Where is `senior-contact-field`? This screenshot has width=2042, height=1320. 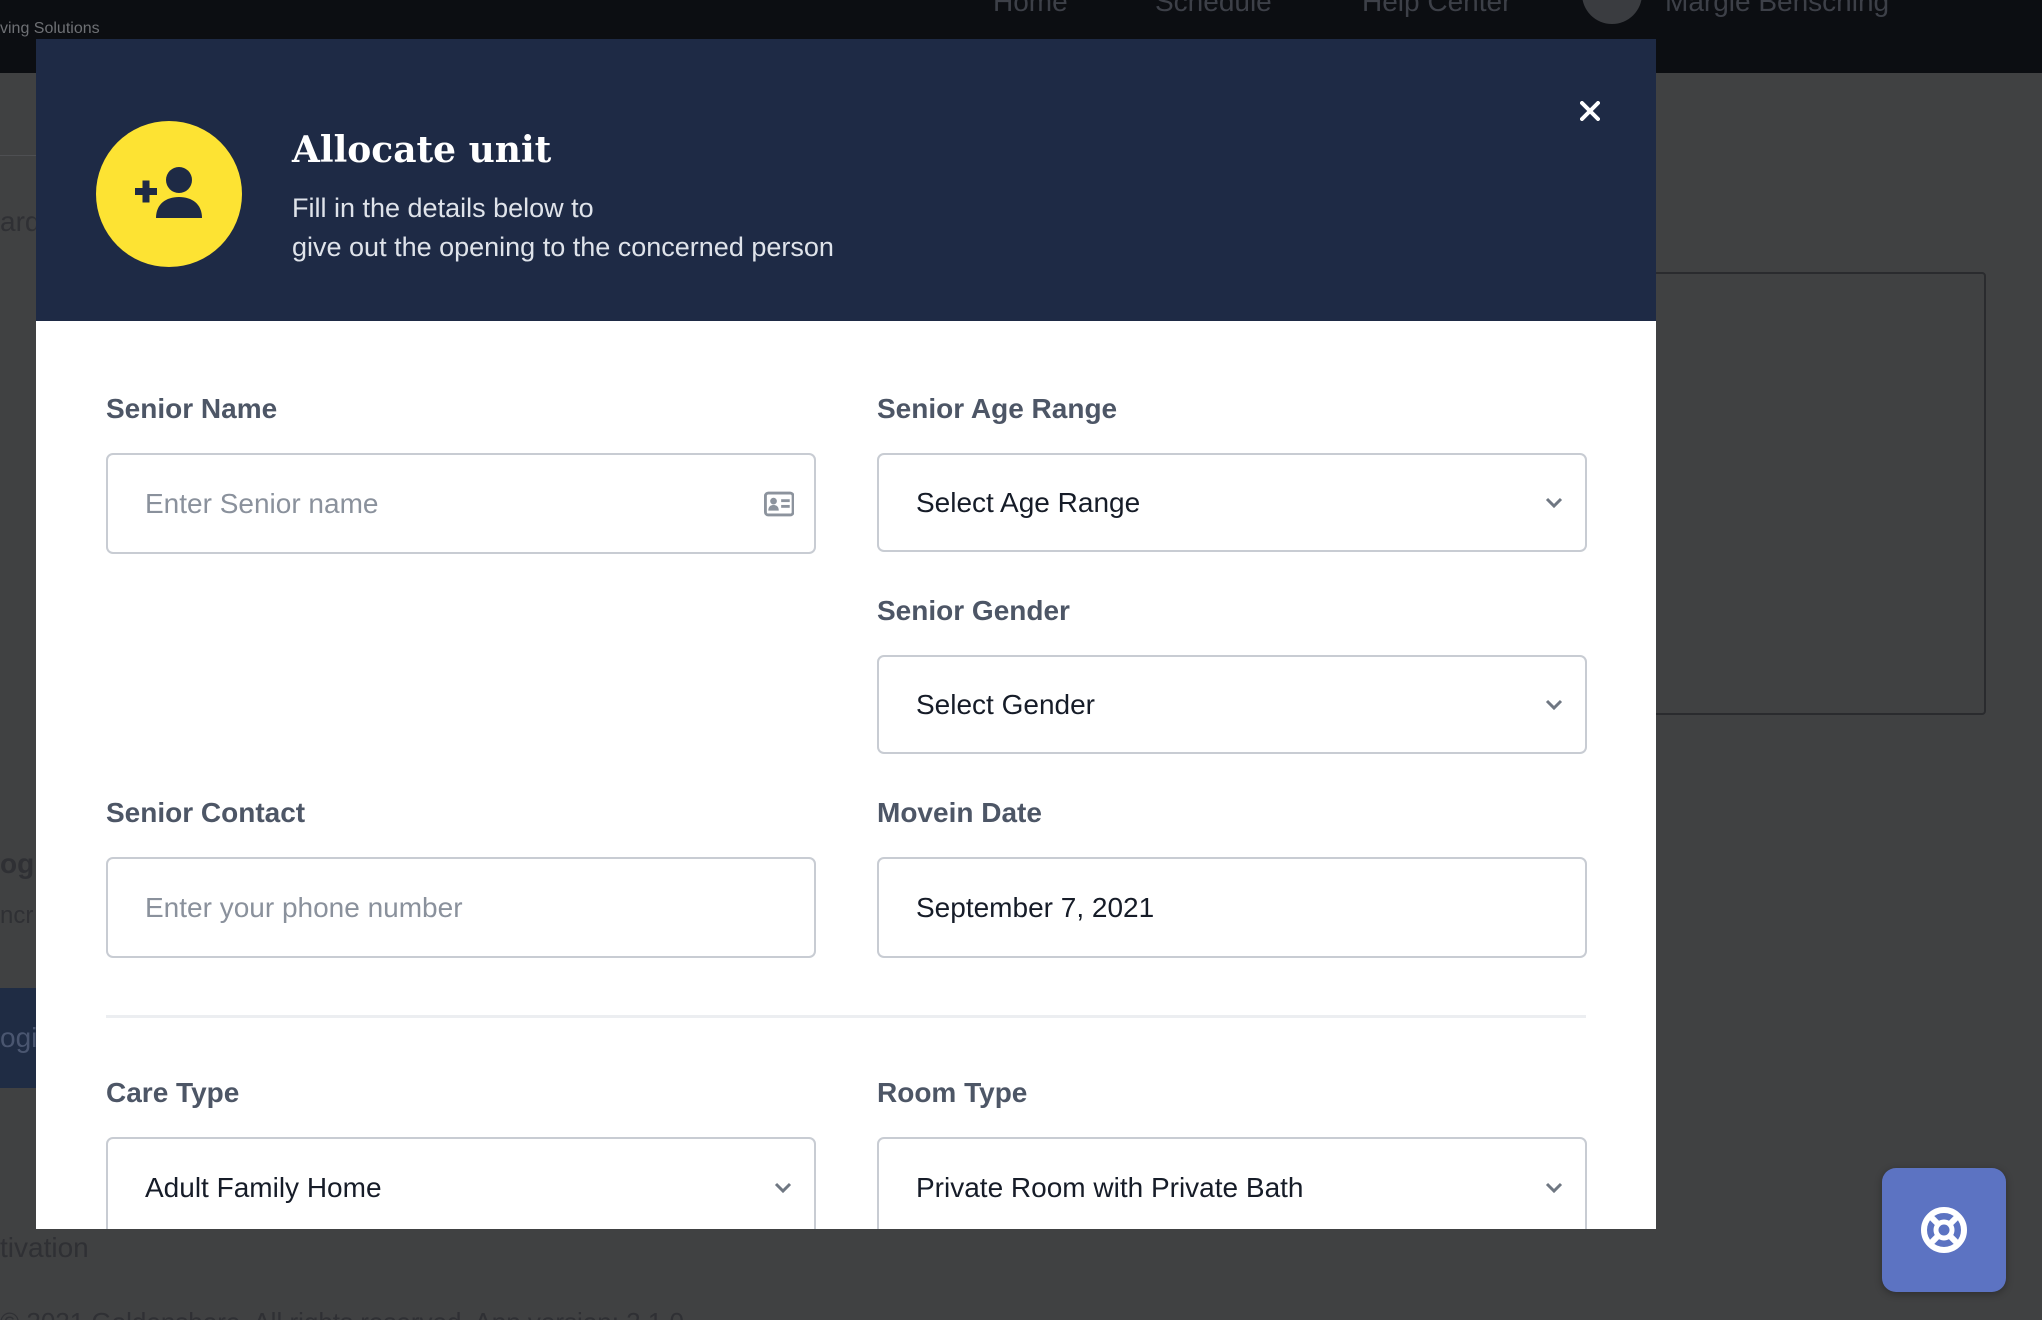
senior-contact-field is located at coordinates (461, 907).